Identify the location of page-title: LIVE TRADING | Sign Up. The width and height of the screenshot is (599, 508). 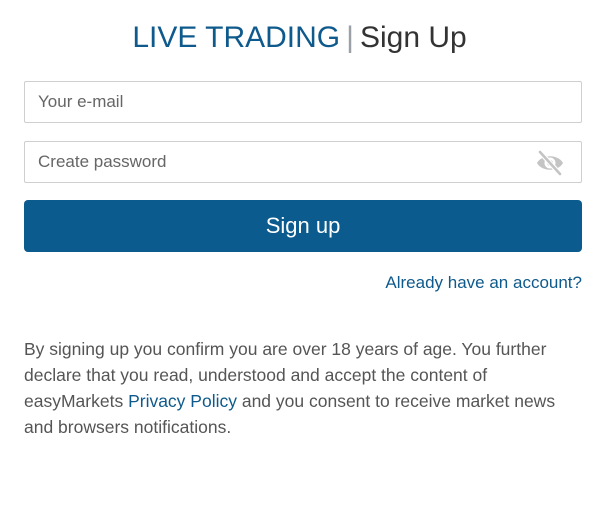
(299, 38).